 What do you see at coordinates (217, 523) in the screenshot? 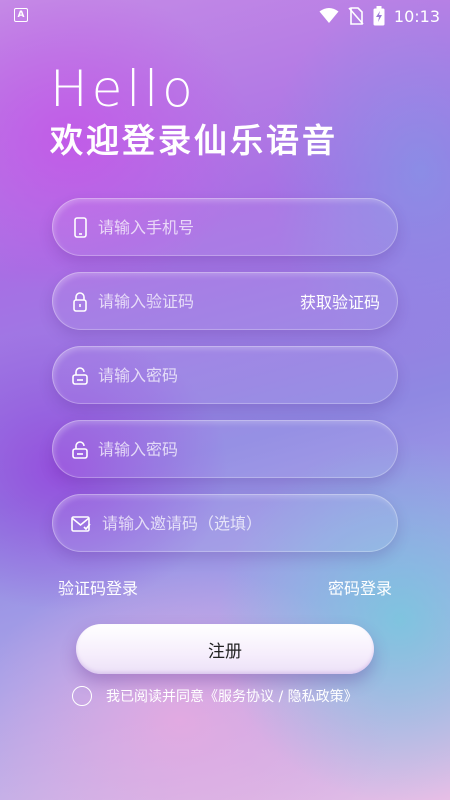
I see `invite-code-input` at bounding box center [217, 523].